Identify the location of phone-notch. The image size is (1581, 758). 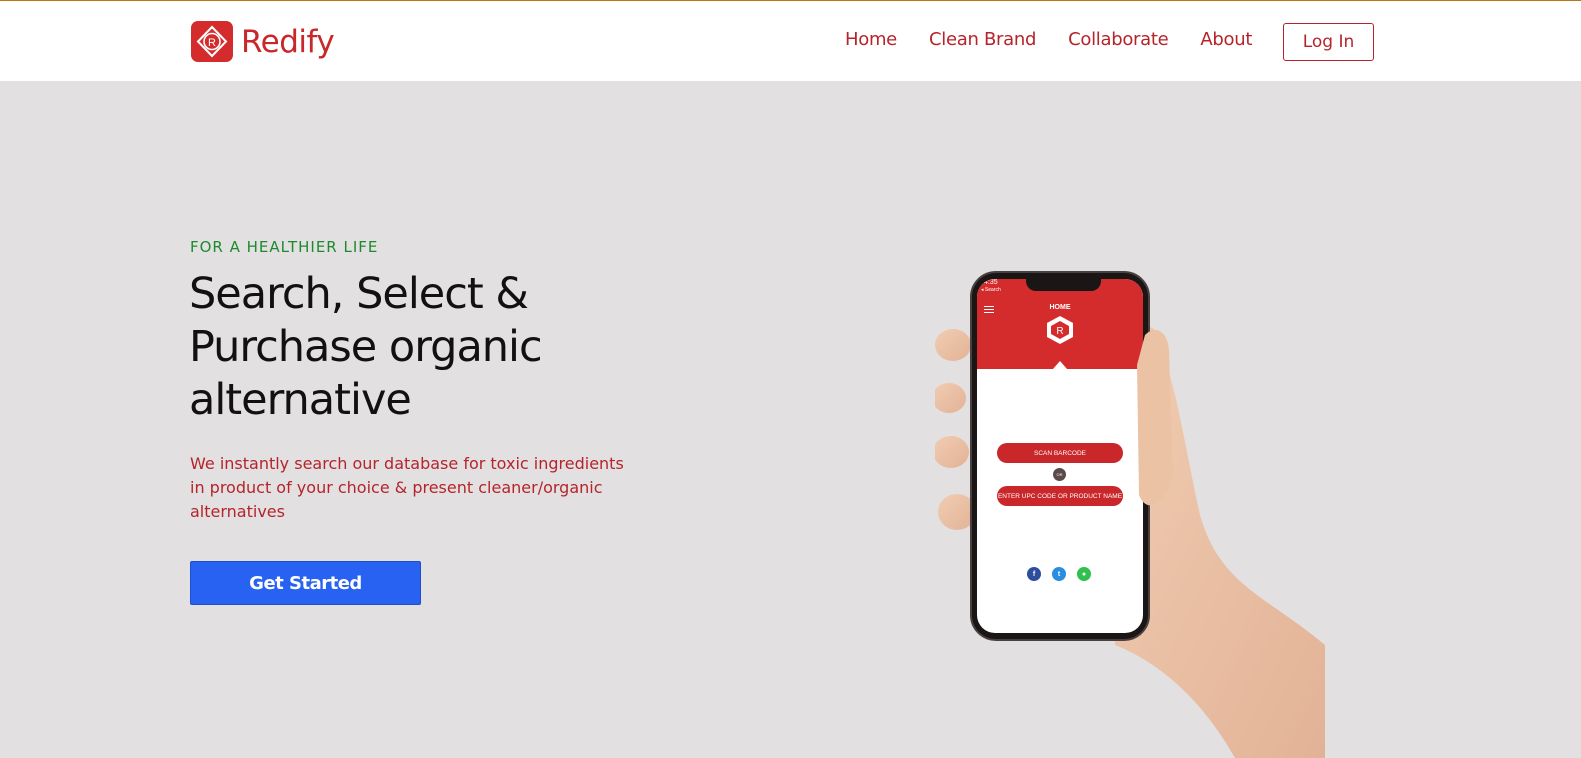
(1063, 285).